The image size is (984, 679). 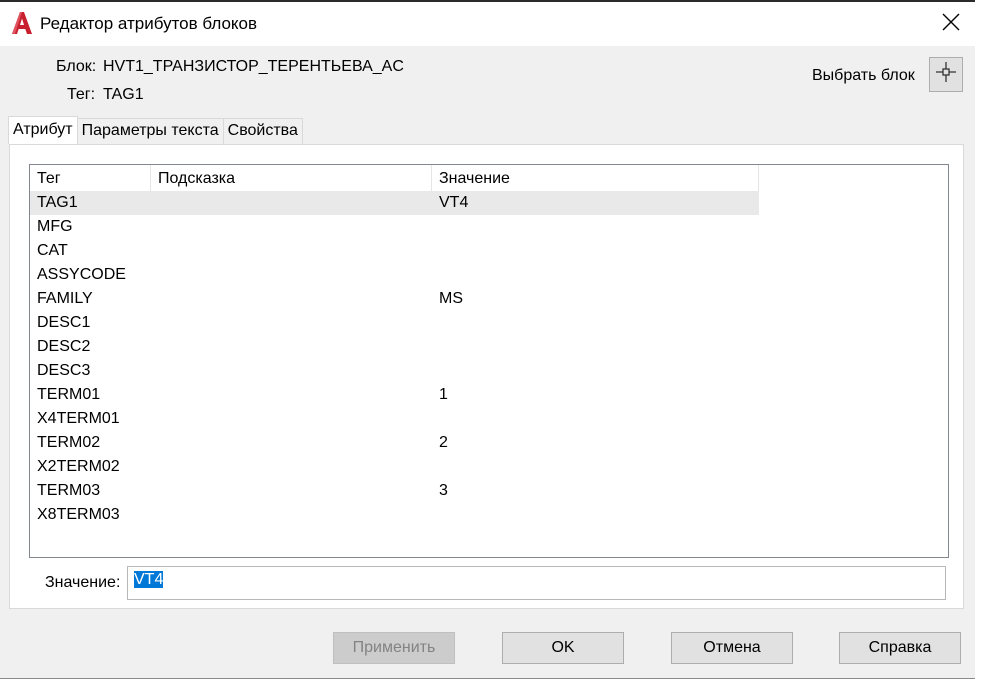 What do you see at coordinates (291, 178) in the screenshot?
I see `column-header-prompt: Подсказка` at bounding box center [291, 178].